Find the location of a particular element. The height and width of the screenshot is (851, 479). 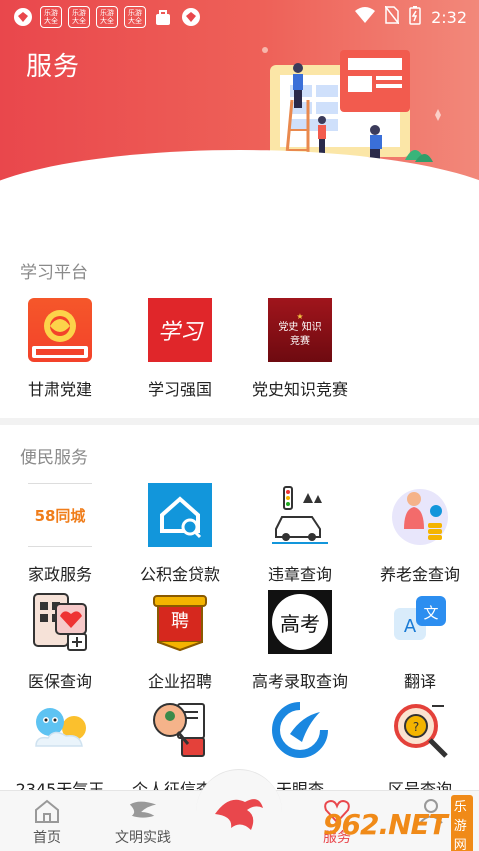

tile-xuexi: 学习 学习强国 is located at coordinates (180, 349).